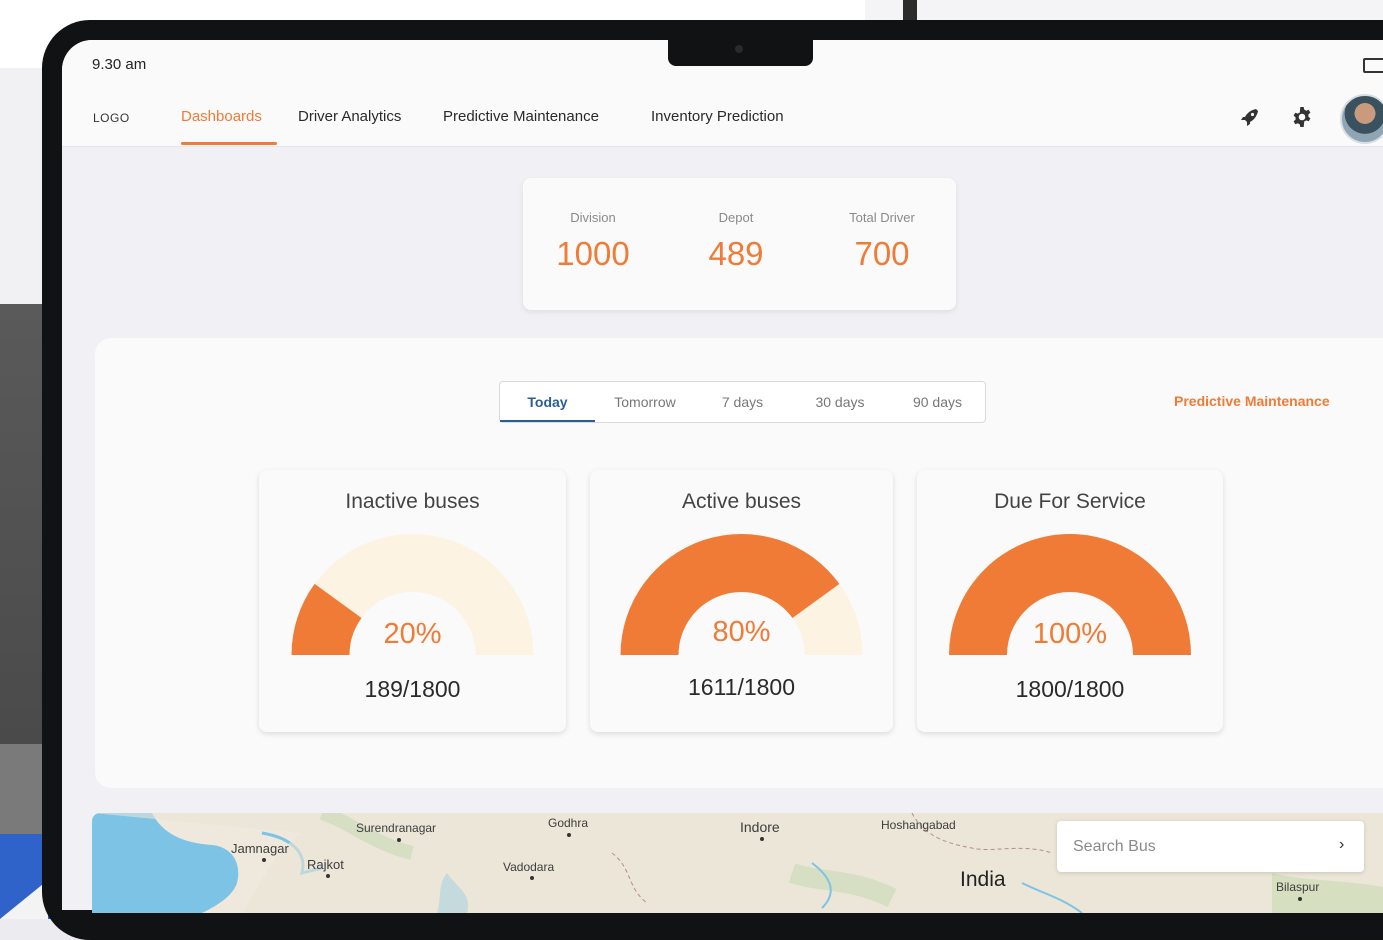 Image resolution: width=1383 pixels, height=940 pixels. What do you see at coordinates (739, 49) in the screenshot?
I see `camera-icon` at bounding box center [739, 49].